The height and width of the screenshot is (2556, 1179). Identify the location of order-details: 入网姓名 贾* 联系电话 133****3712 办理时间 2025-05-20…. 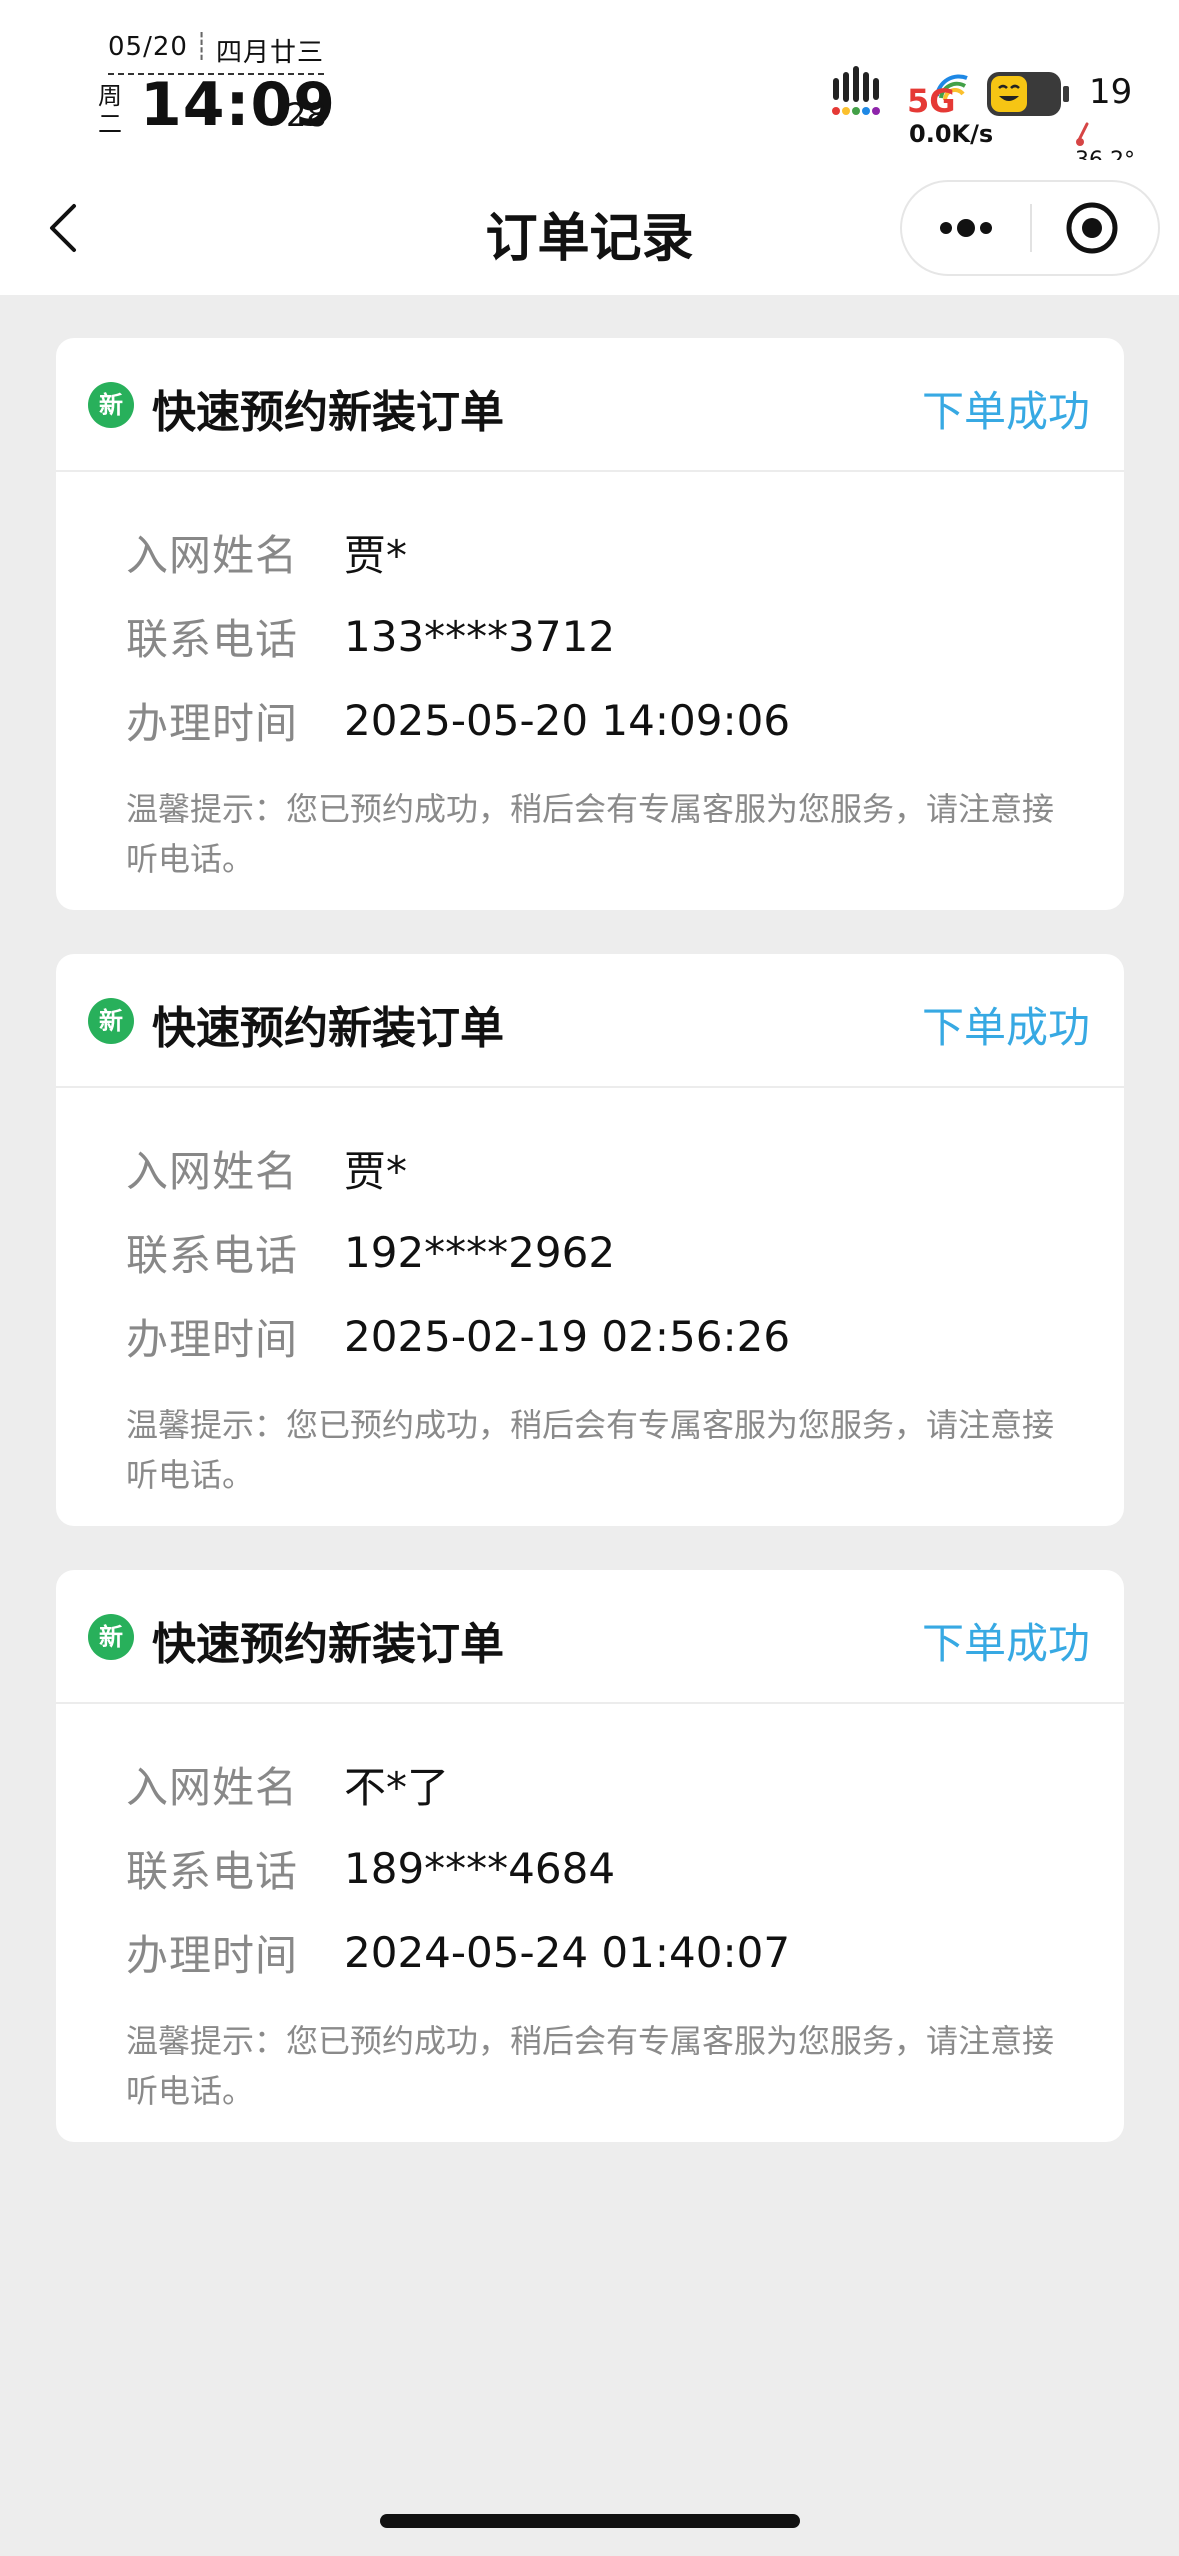
(590, 617).